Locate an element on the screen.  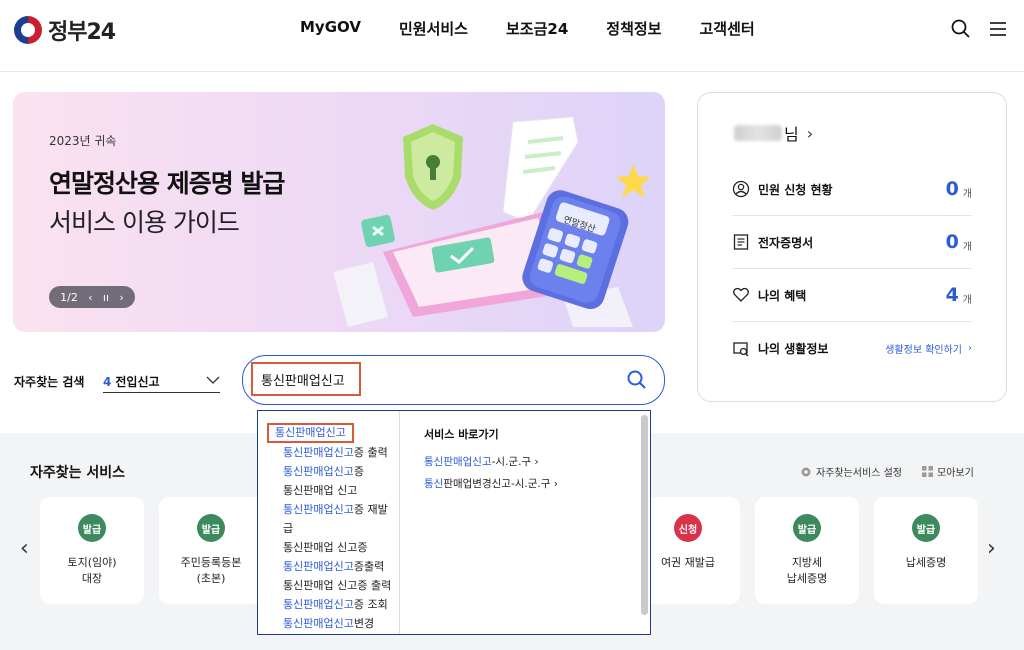
panel-row-label: 나의 혜택 is located at coordinates (782, 295).